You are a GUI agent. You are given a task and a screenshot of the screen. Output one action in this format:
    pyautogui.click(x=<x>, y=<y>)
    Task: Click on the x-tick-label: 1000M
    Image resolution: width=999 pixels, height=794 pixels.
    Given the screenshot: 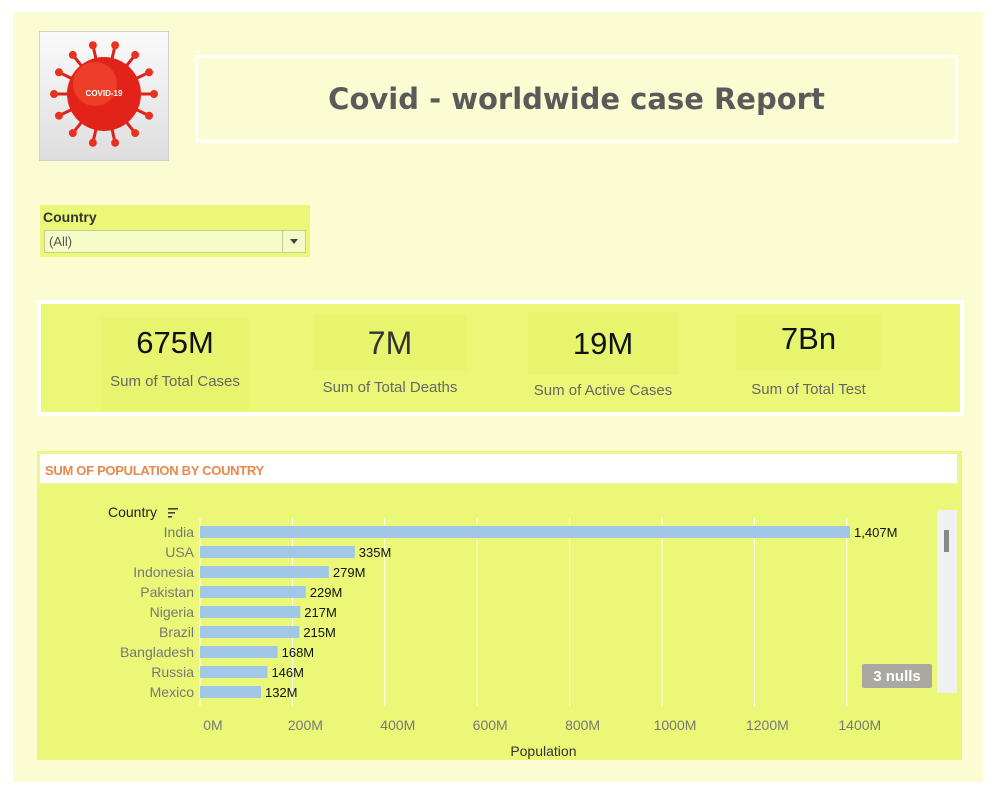 What is the action you would take?
    pyautogui.click(x=675, y=725)
    